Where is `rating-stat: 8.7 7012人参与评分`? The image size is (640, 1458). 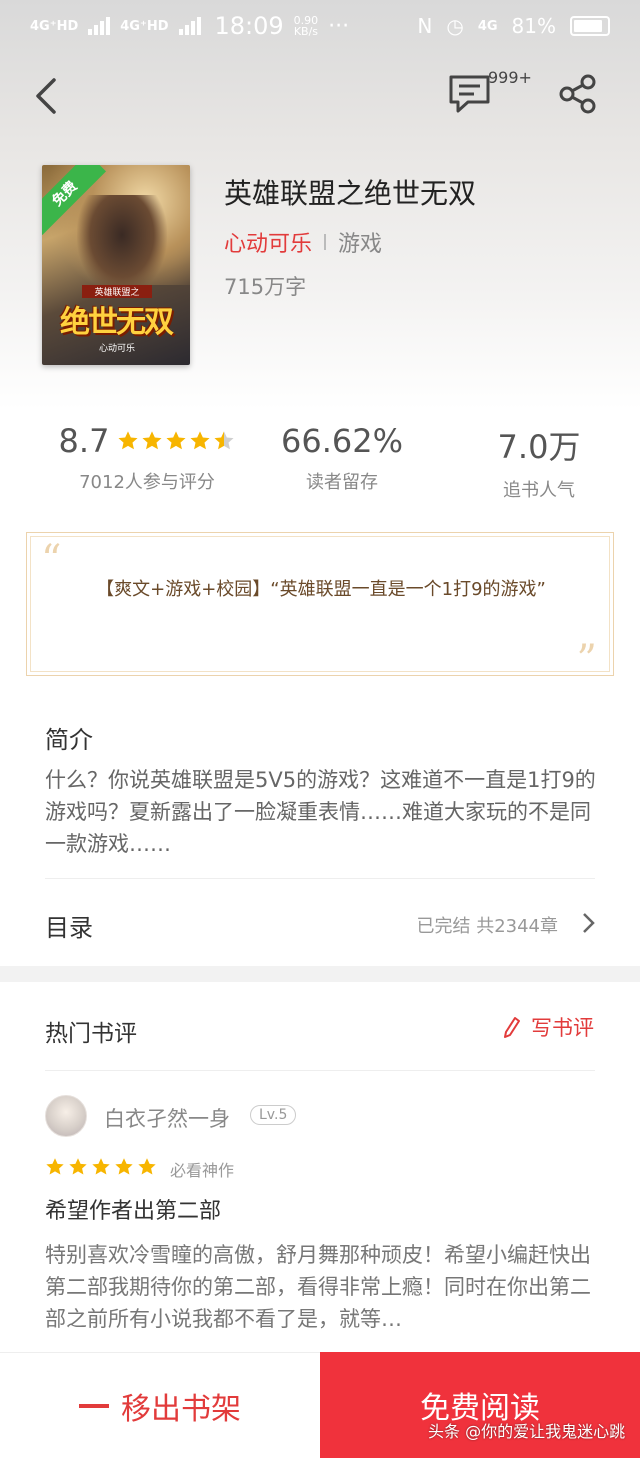 rating-stat: 8.7 7012人参与评分 is located at coordinates (147, 458).